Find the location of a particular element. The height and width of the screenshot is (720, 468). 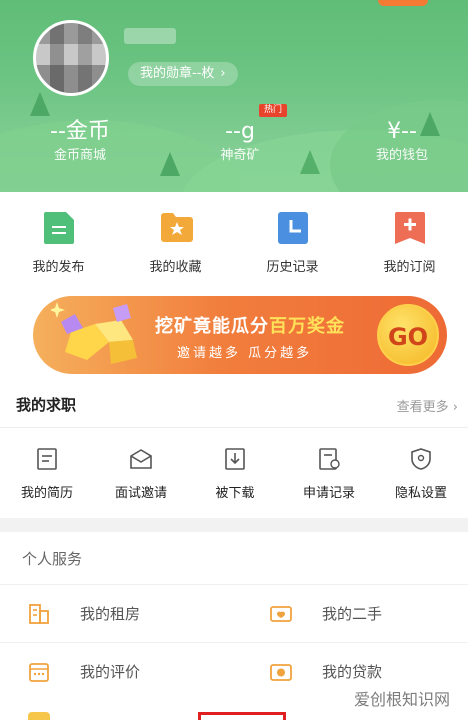

job-actions: 我的简历 面试邀请 被下载 申请记录 隐私设置 is located at coordinates (234, 473).